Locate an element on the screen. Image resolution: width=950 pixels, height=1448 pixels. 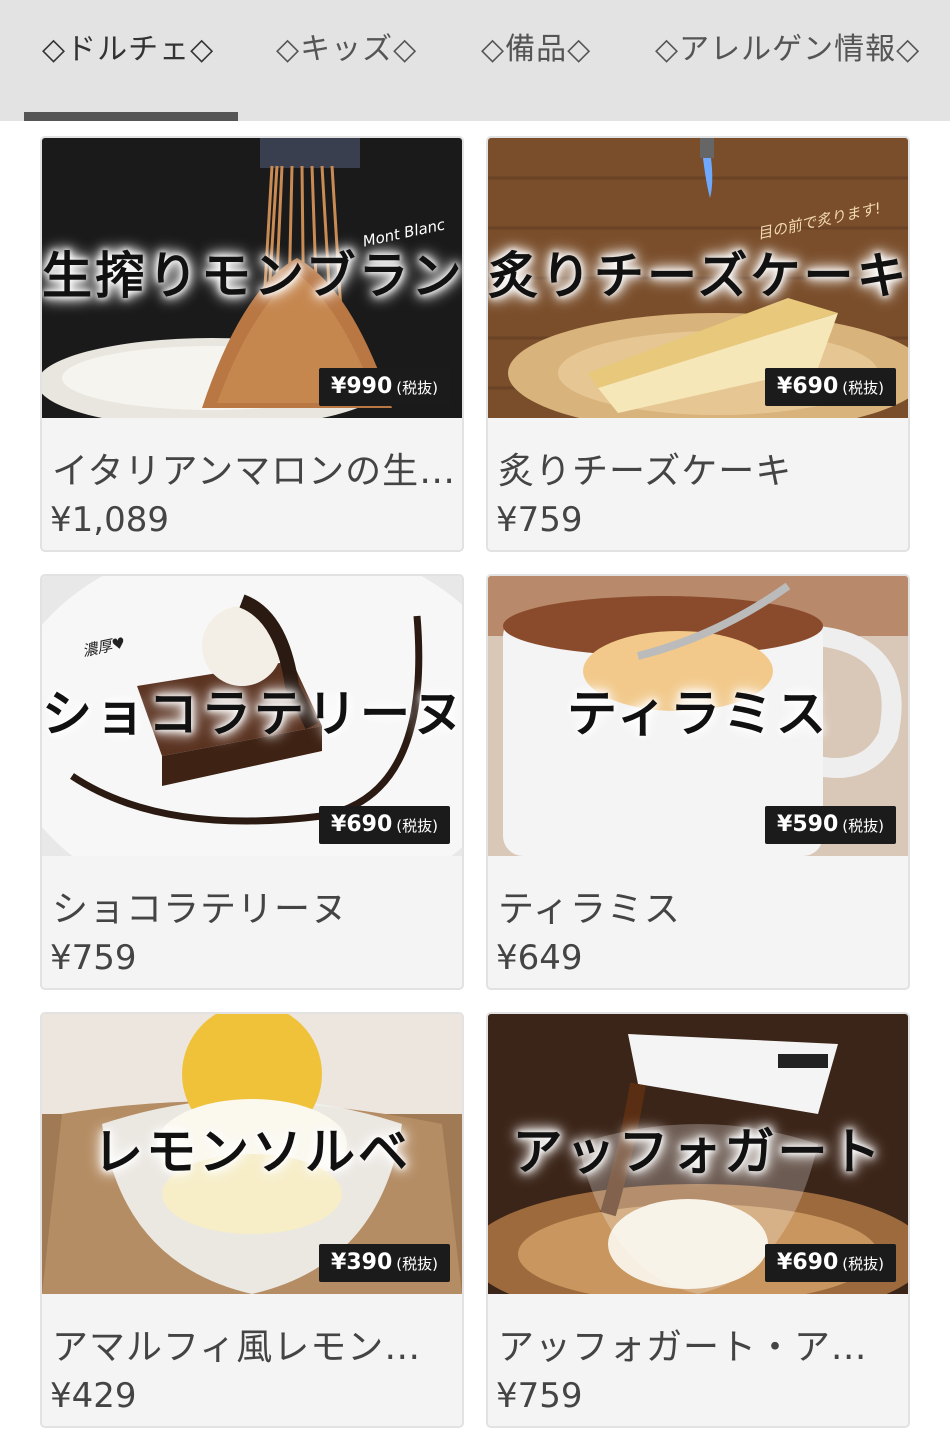
menu-item-photo: ティラミス ¥590 (税抜) is located at coordinates (698, 716).